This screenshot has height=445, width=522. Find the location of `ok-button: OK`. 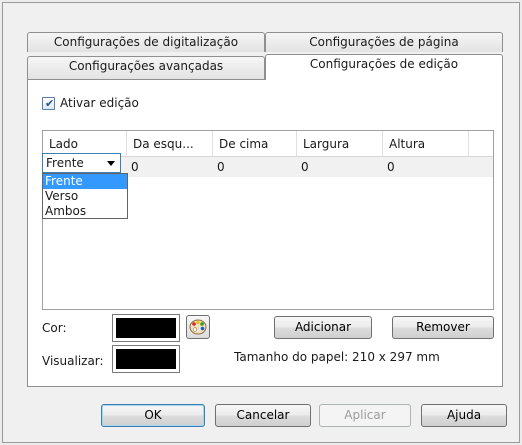

ok-button: OK is located at coordinates (153, 415).